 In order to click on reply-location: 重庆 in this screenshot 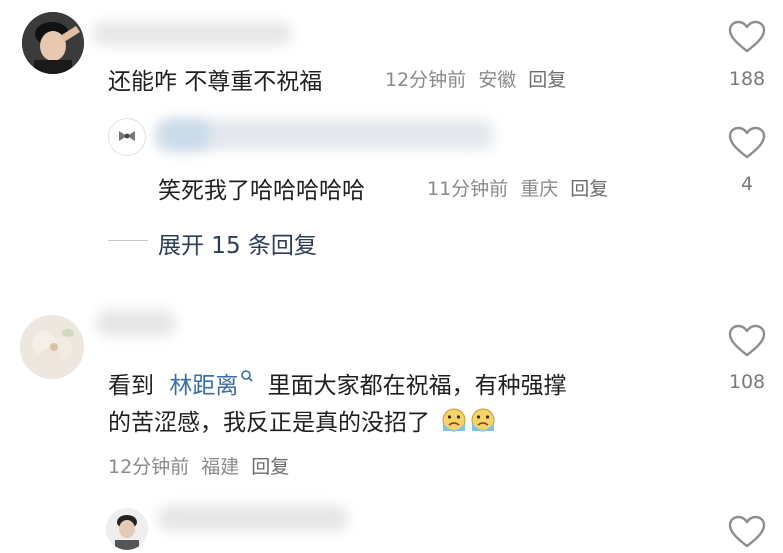, I will do `click(539, 189)`.